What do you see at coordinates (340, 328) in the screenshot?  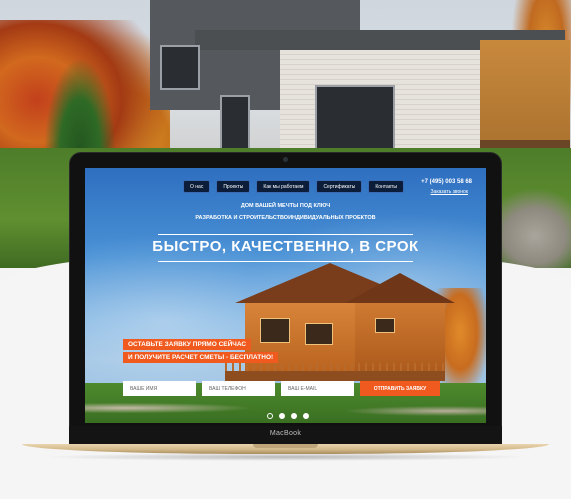 I see `hero-wooden-house` at bounding box center [340, 328].